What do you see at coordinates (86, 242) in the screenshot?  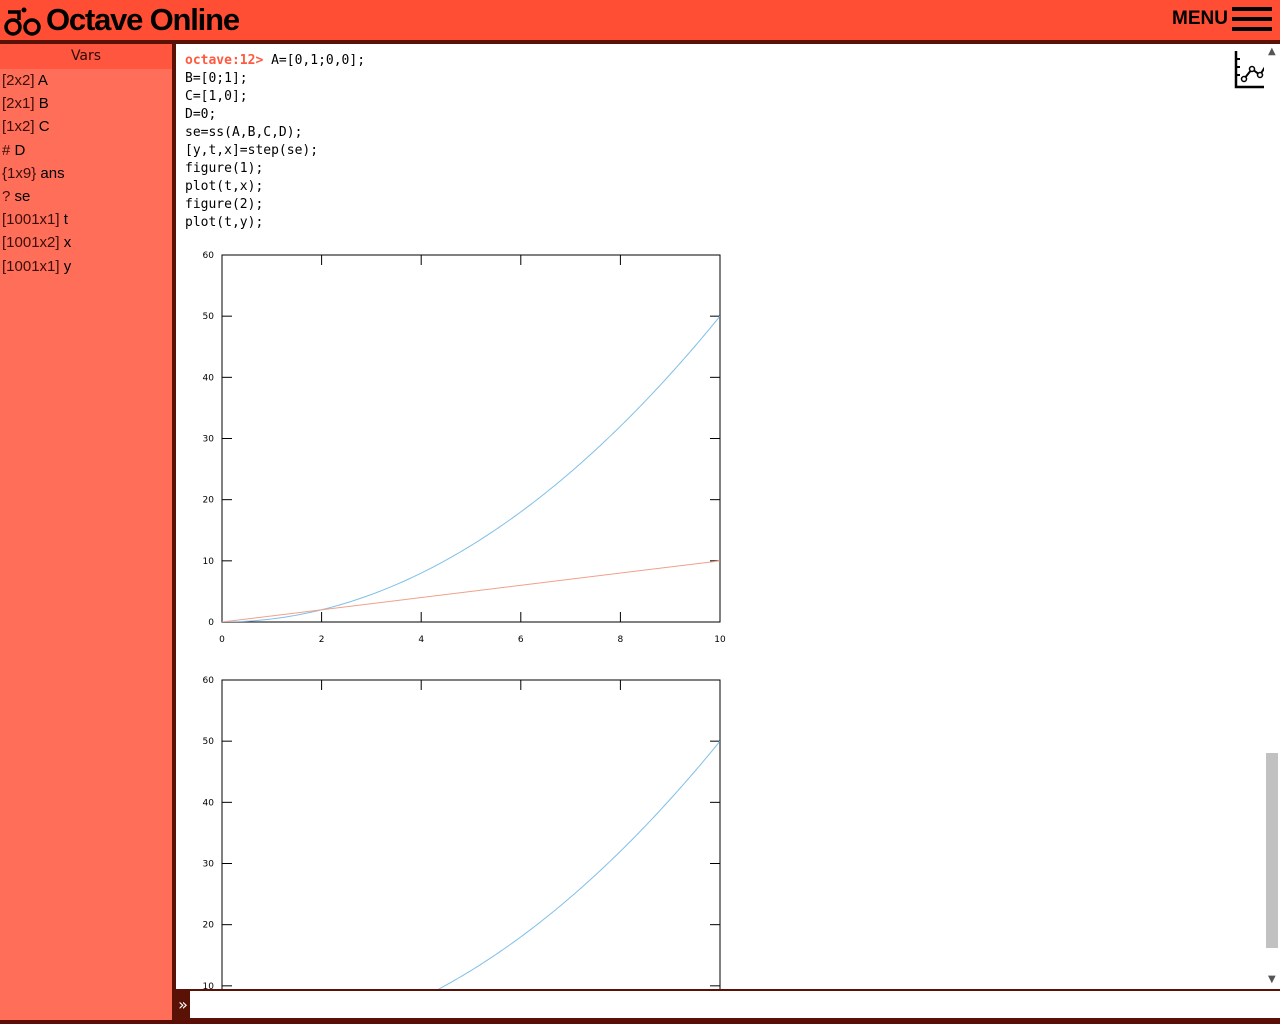 I see `var-item-x: [1001x2] x` at bounding box center [86, 242].